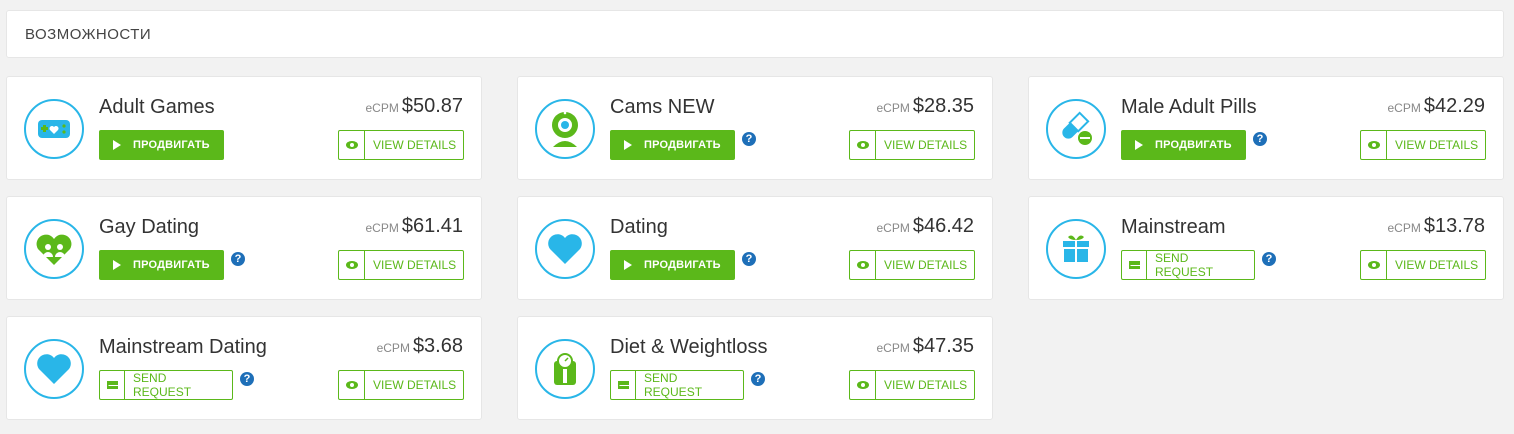 The image size is (1514, 434). I want to click on section-header: ВОЗМОЖНОСТИ, so click(755, 34).